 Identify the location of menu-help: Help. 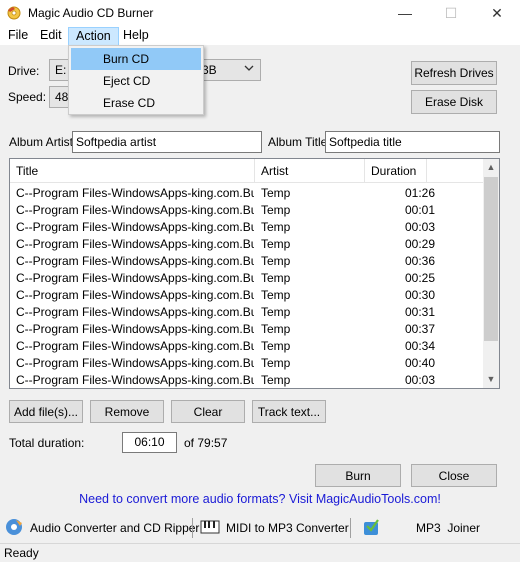
(136, 36).